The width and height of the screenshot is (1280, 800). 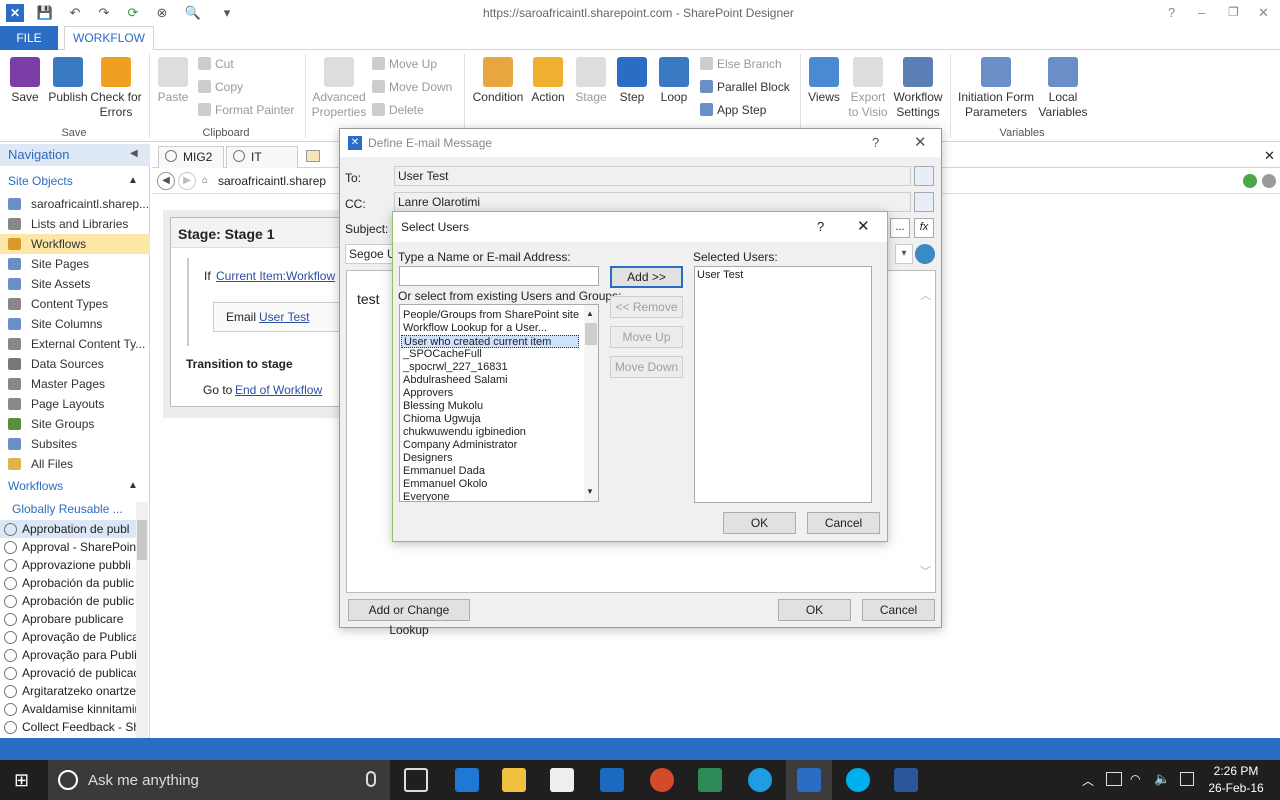 I want to click on selected-users-list: User Test, so click(x=783, y=384).